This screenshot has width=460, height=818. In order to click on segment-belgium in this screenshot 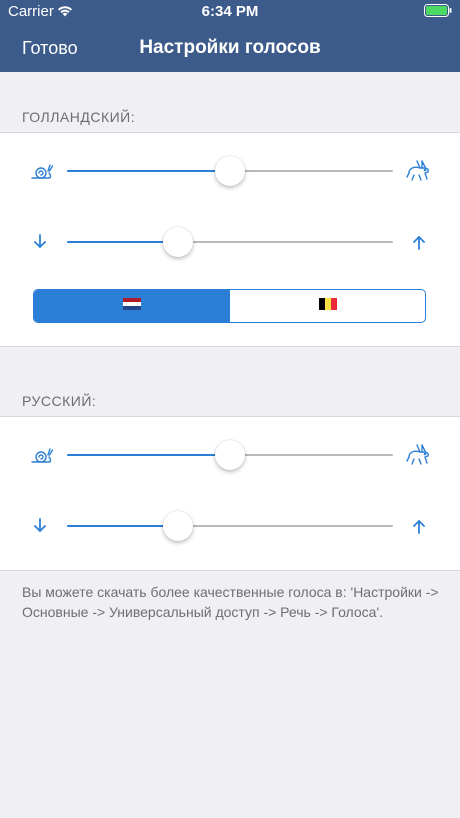, I will do `click(327, 306)`.